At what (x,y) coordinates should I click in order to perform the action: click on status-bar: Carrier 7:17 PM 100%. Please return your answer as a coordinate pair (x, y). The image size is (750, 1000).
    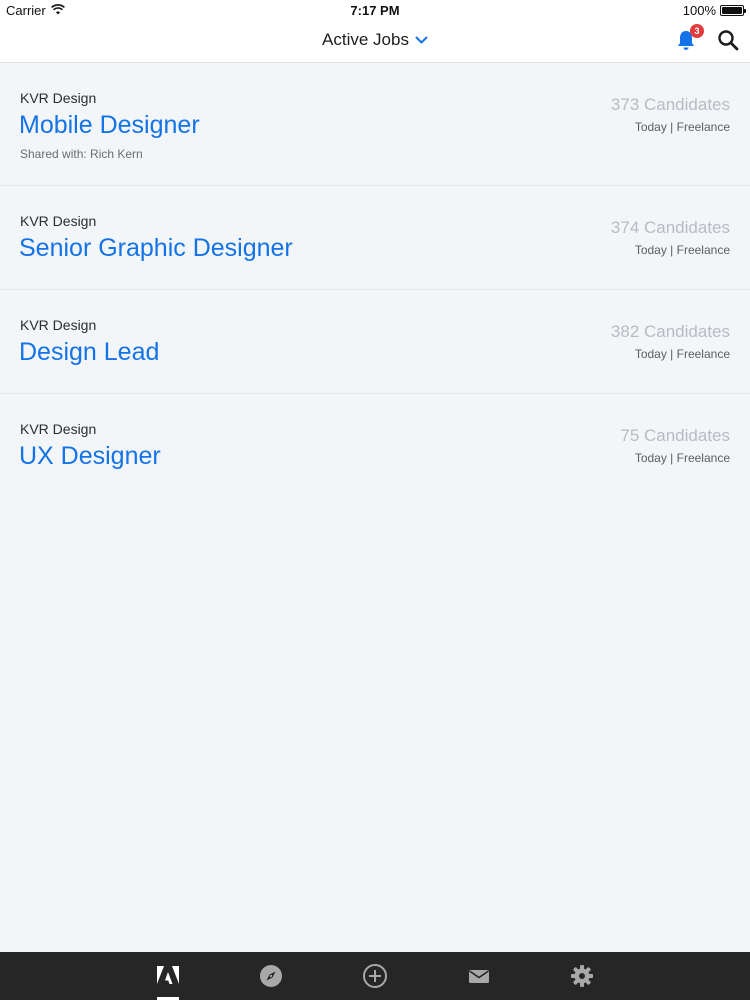
    Looking at the image, I should click on (375, 10).